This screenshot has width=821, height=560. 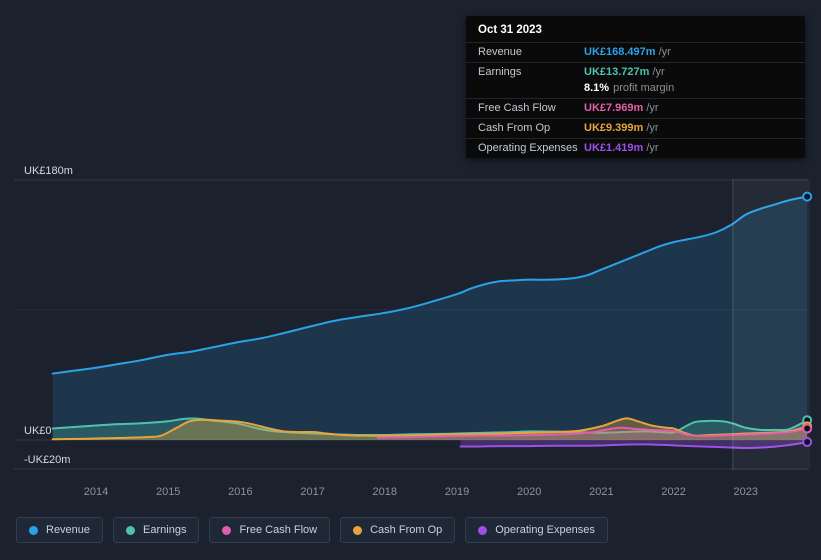 I want to click on legend-item-revenue: Revenue, so click(x=60, y=530).